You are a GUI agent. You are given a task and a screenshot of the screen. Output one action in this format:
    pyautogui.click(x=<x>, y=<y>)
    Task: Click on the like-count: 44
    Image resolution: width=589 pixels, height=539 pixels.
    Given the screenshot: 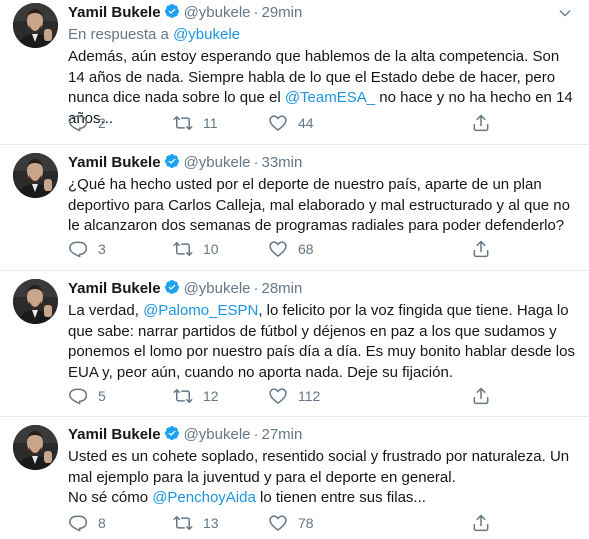 What is the action you would take?
    pyautogui.click(x=306, y=123)
    